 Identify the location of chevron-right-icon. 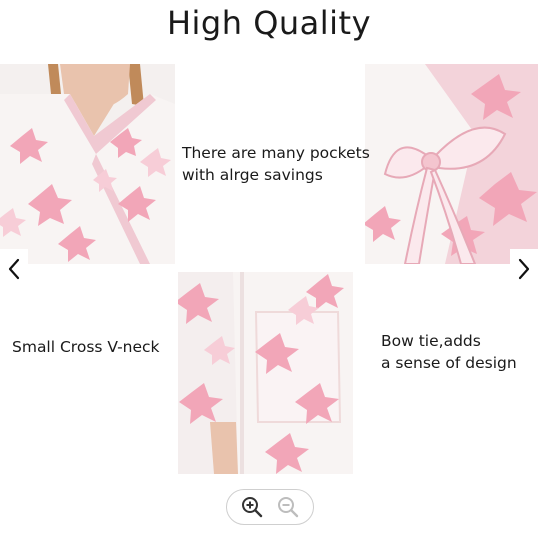
(524, 269).